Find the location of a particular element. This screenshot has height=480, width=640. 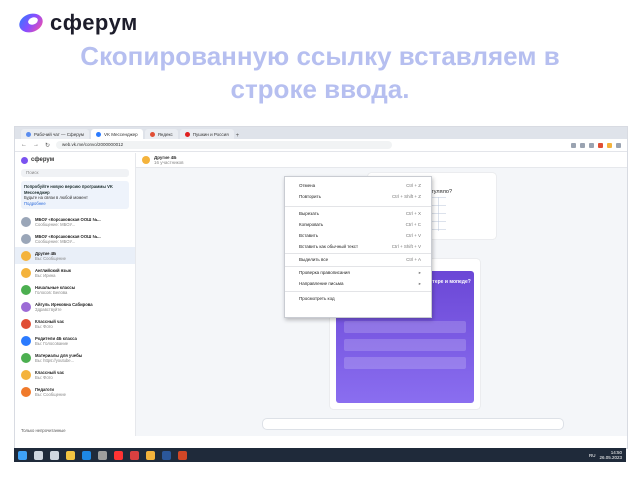

heading-line-1: Скопированную ссылку вставляем в is located at coordinates (320, 56).